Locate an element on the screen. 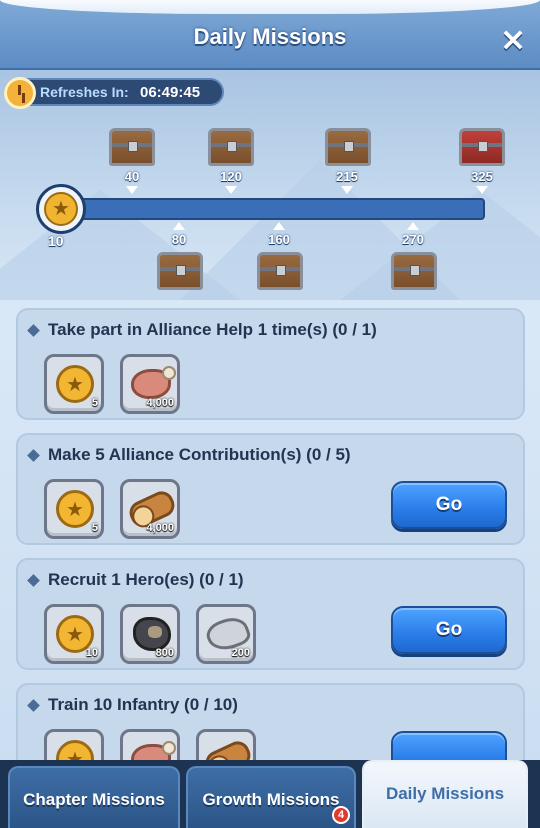 The width and height of the screenshot is (540, 828). milestone-label: 270 is located at coordinates (413, 239).